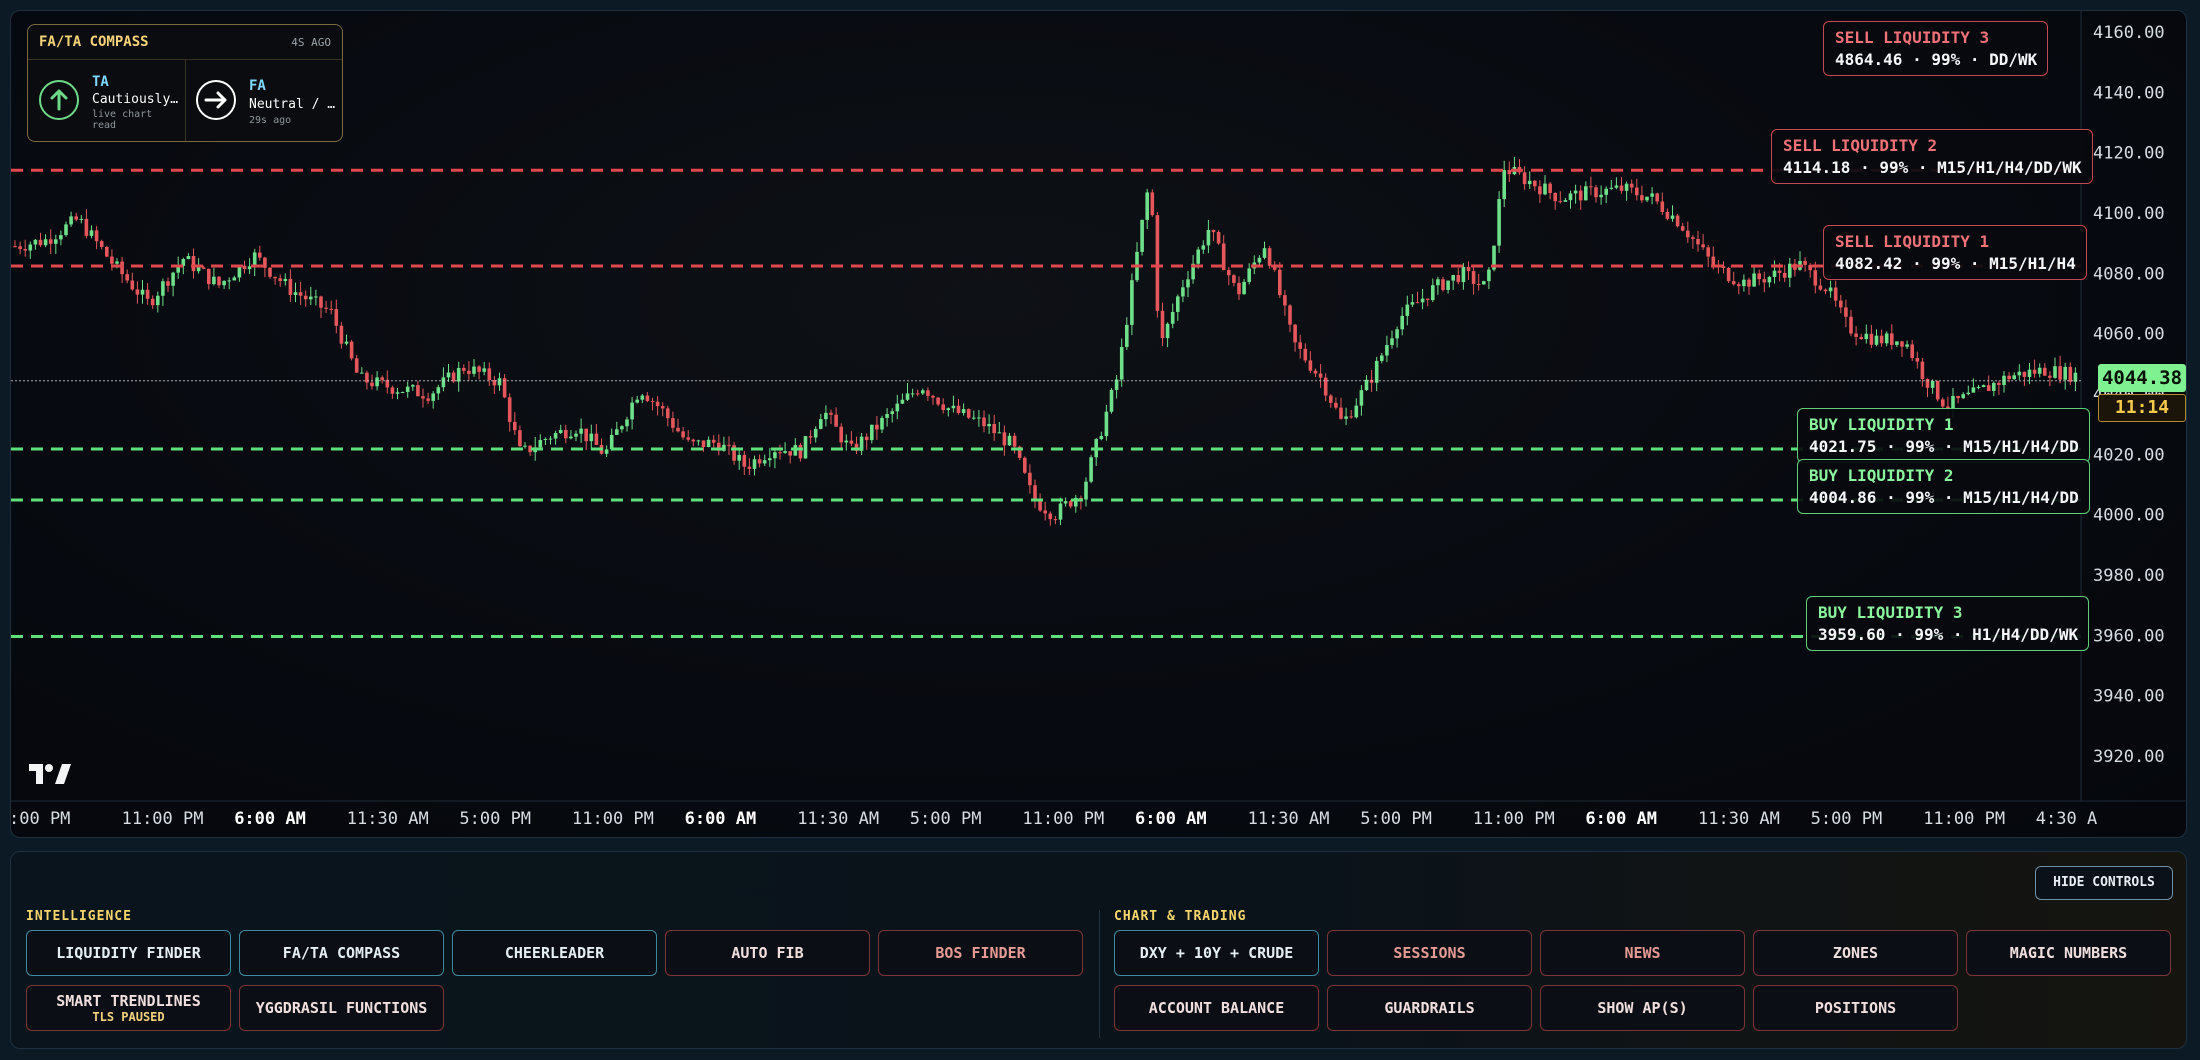 The image size is (2200, 1060). What do you see at coordinates (128, 953) in the screenshot?
I see `liquidity-finder-button: LIQUIDITY FINDER` at bounding box center [128, 953].